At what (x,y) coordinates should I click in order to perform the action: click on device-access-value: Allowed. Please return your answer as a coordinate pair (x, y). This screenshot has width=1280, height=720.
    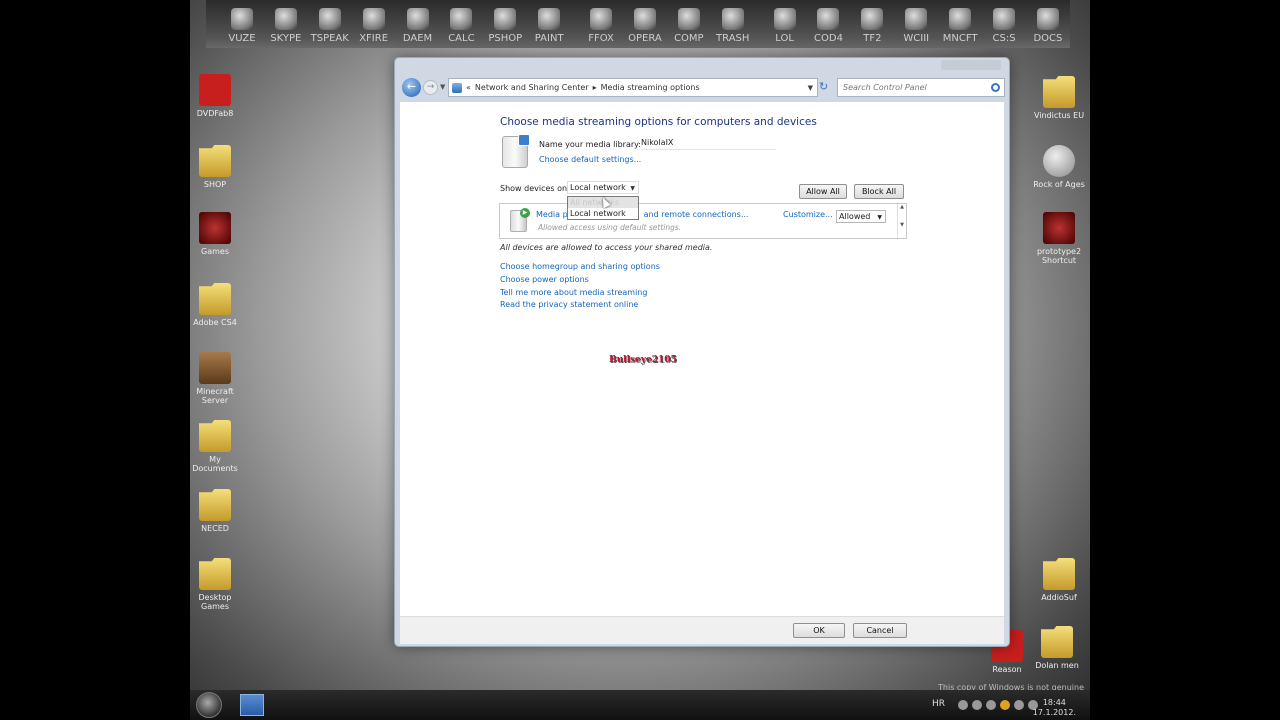
    Looking at the image, I should click on (855, 216).